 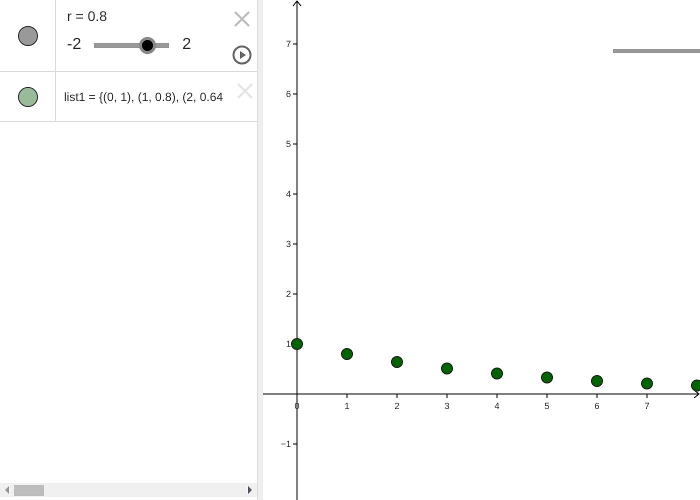 What do you see at coordinates (288, 294) in the screenshot?
I see `y-tick-label: 2` at bounding box center [288, 294].